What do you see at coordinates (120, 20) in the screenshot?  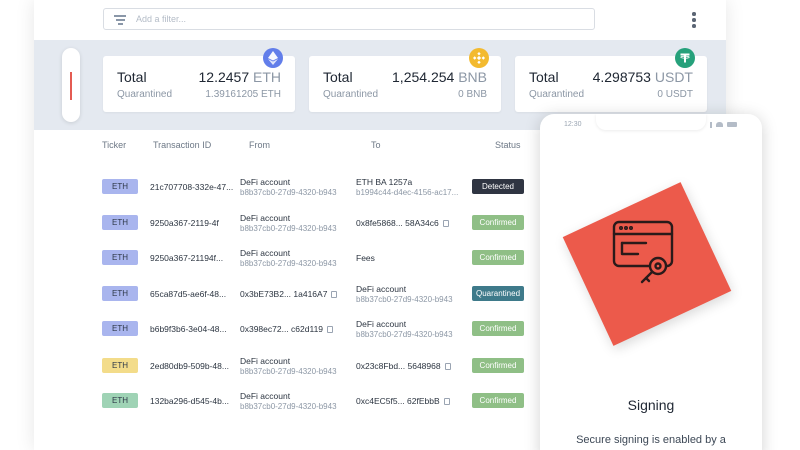 I see `filter-lines-icon` at bounding box center [120, 20].